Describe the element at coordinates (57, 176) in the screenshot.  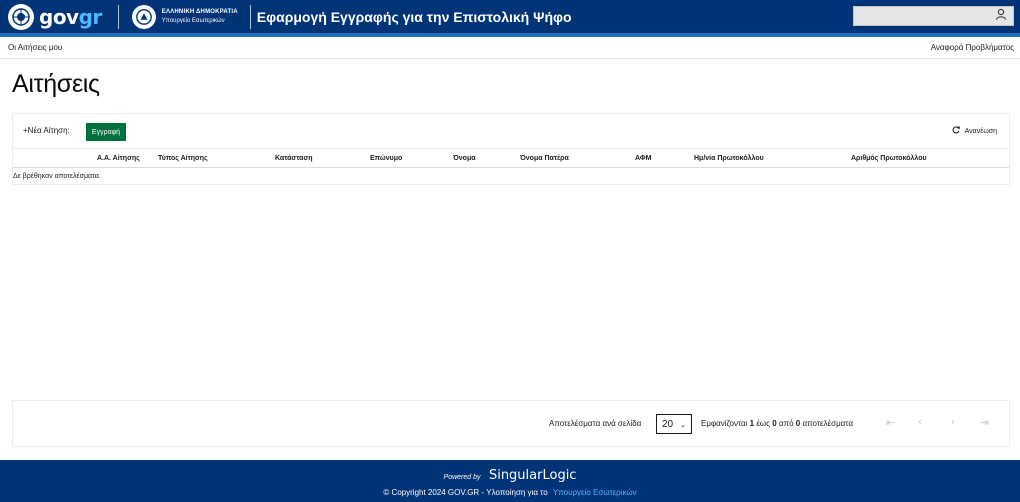
I see `empty-results-message: Δε βρέθηκαν αποτελέσματα.` at that location.